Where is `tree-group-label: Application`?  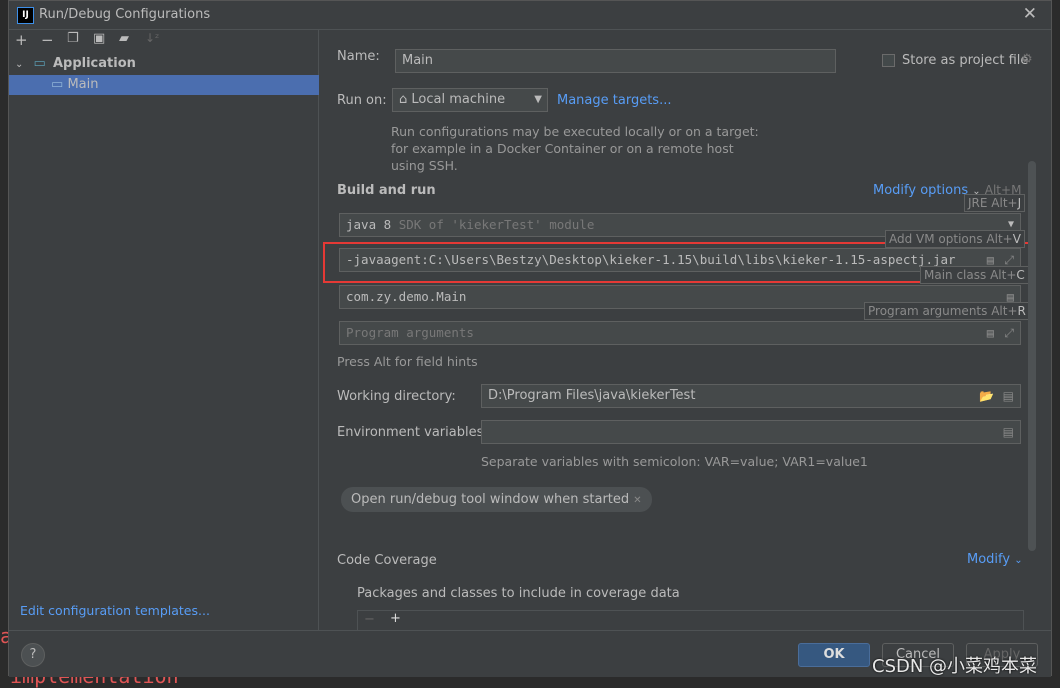 tree-group-label: Application is located at coordinates (94, 63).